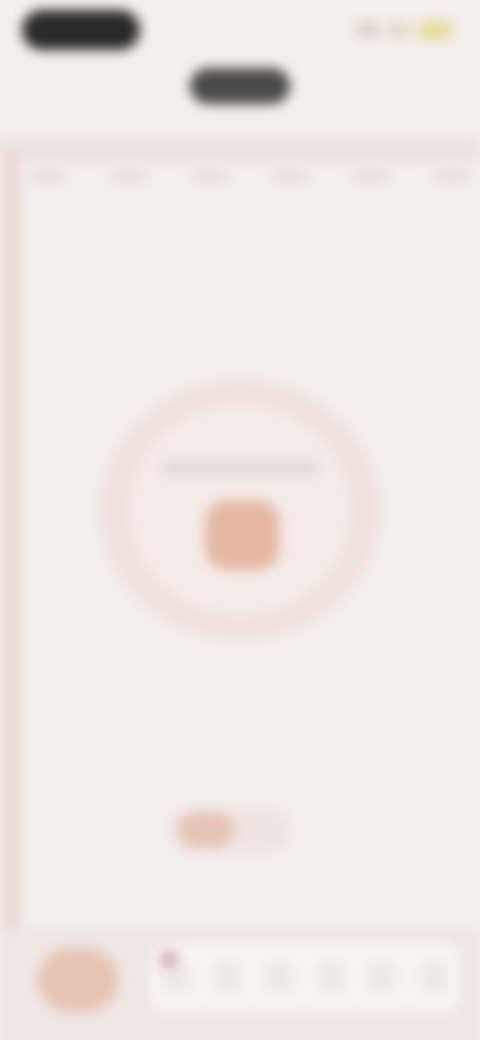 This screenshot has width=480, height=1040. Describe the element at coordinates (240, 468) in the screenshot. I see `center-label` at that location.